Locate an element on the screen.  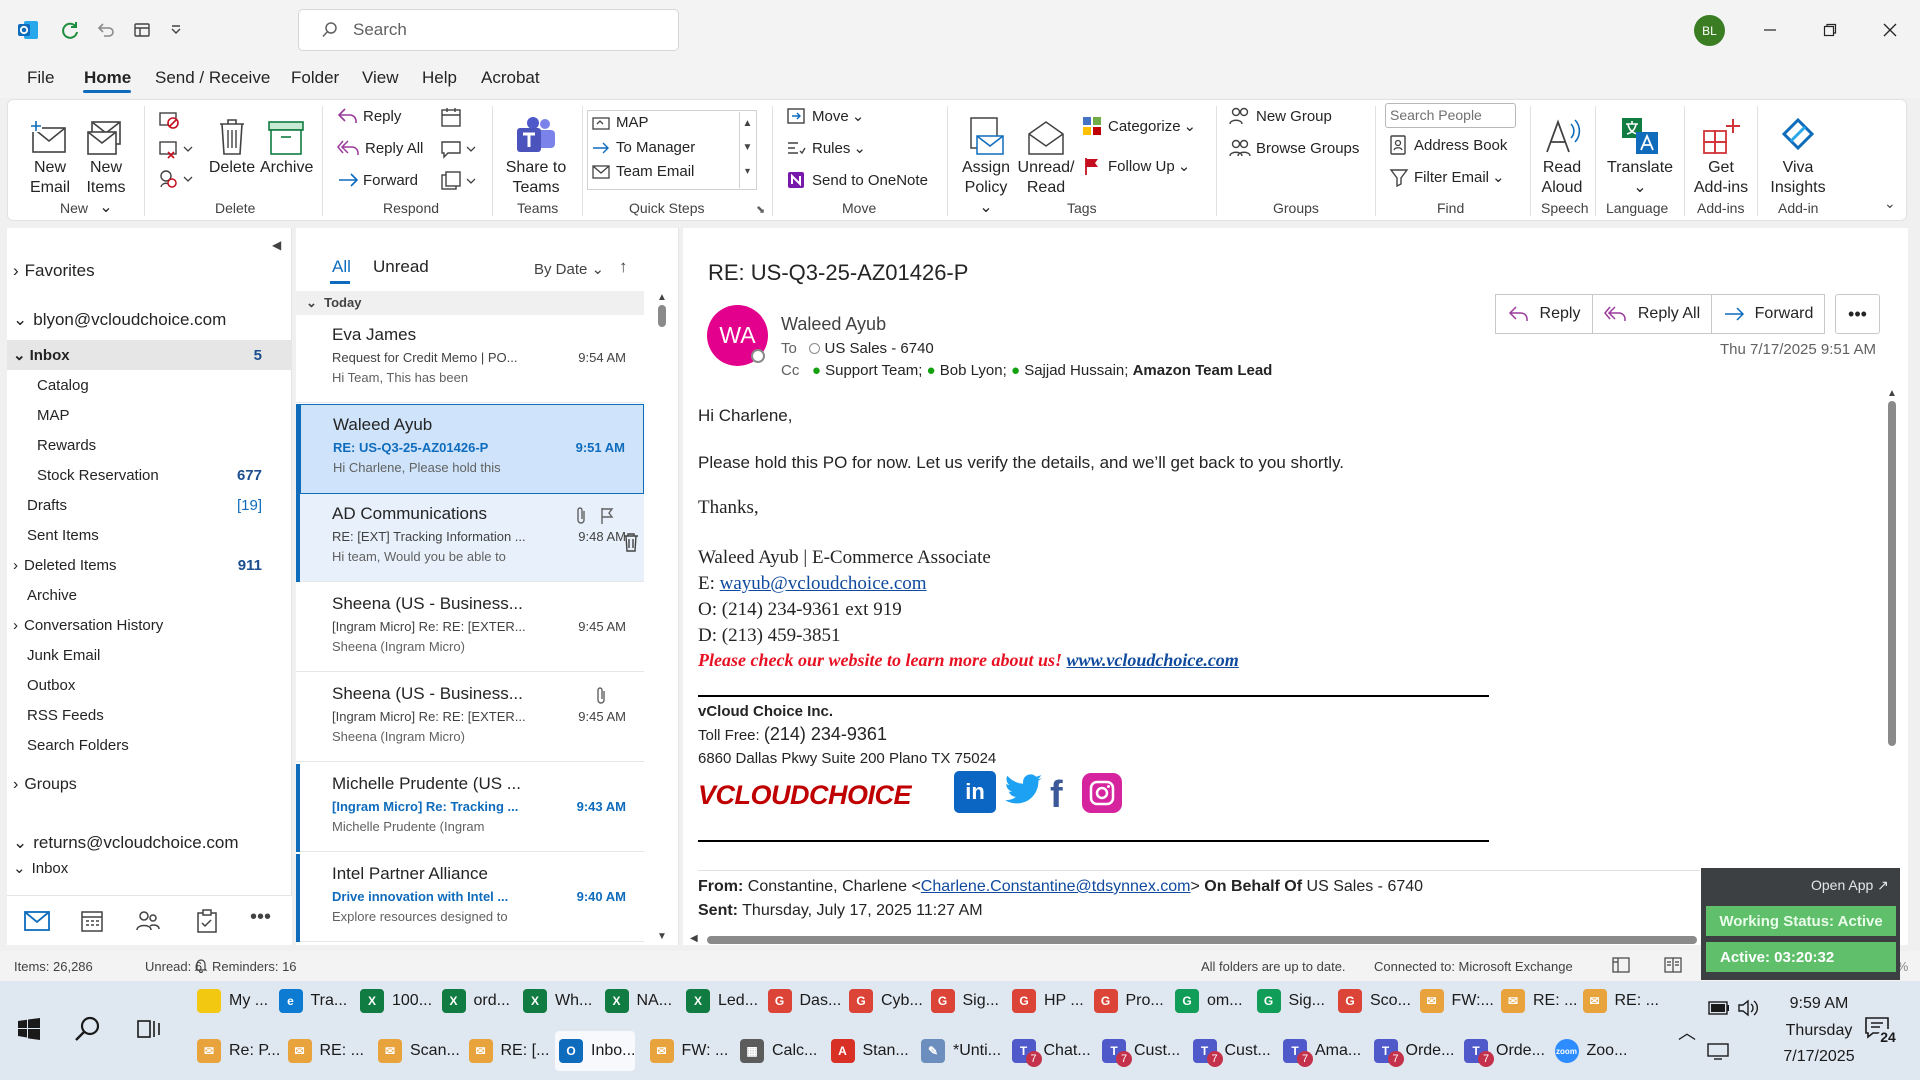
move-button: Move ⌄ is located at coordinates (825, 116).